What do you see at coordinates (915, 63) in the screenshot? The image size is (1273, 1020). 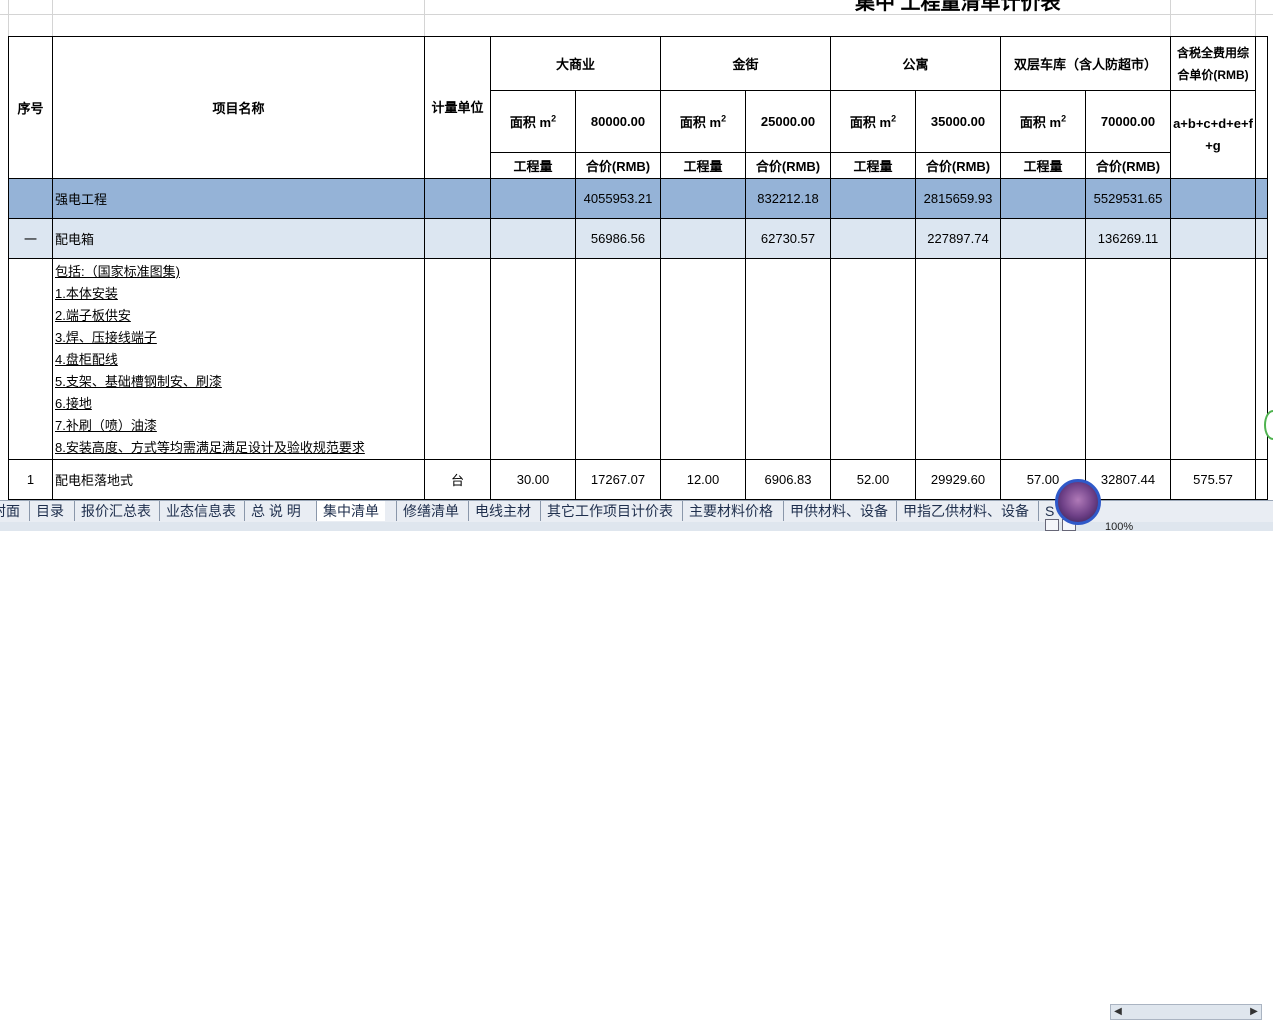 I see `group-header-apartment: 公寓` at bounding box center [915, 63].